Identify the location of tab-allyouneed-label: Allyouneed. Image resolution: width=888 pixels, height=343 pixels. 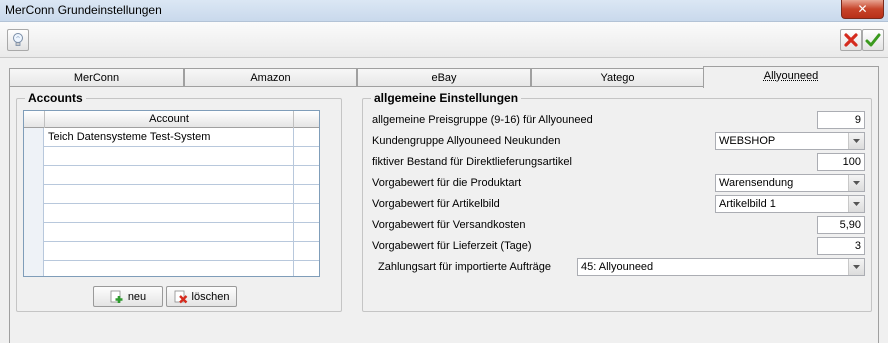
(791, 76).